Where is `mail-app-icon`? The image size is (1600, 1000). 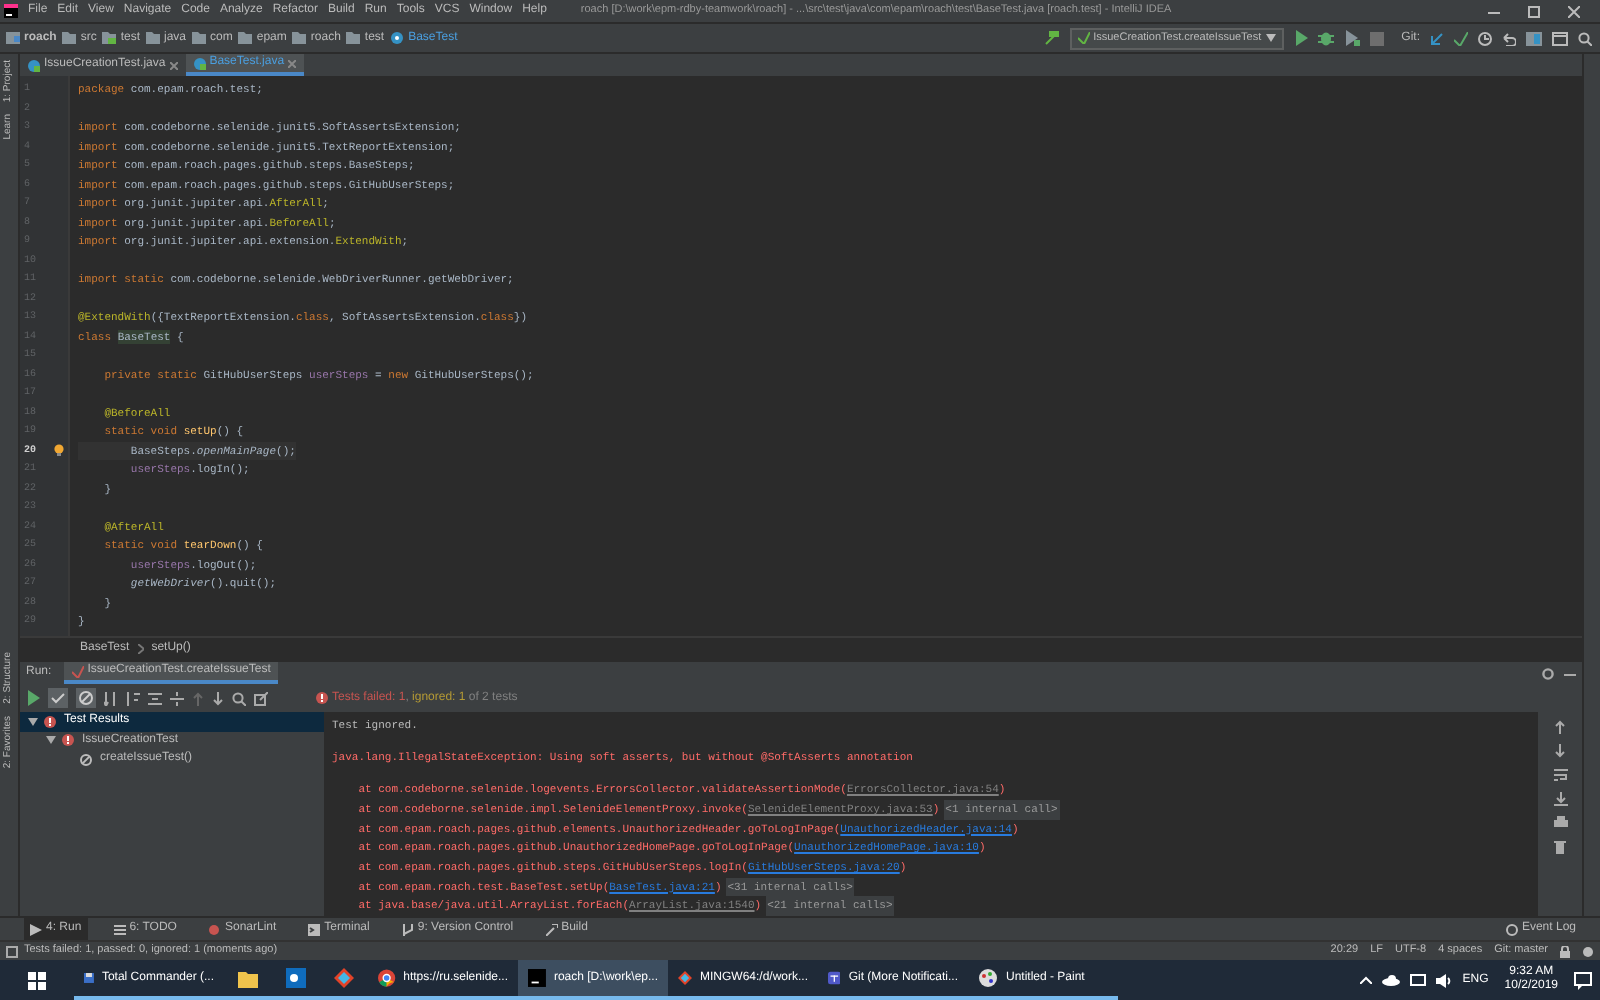
mail-app-icon is located at coordinates (296, 978).